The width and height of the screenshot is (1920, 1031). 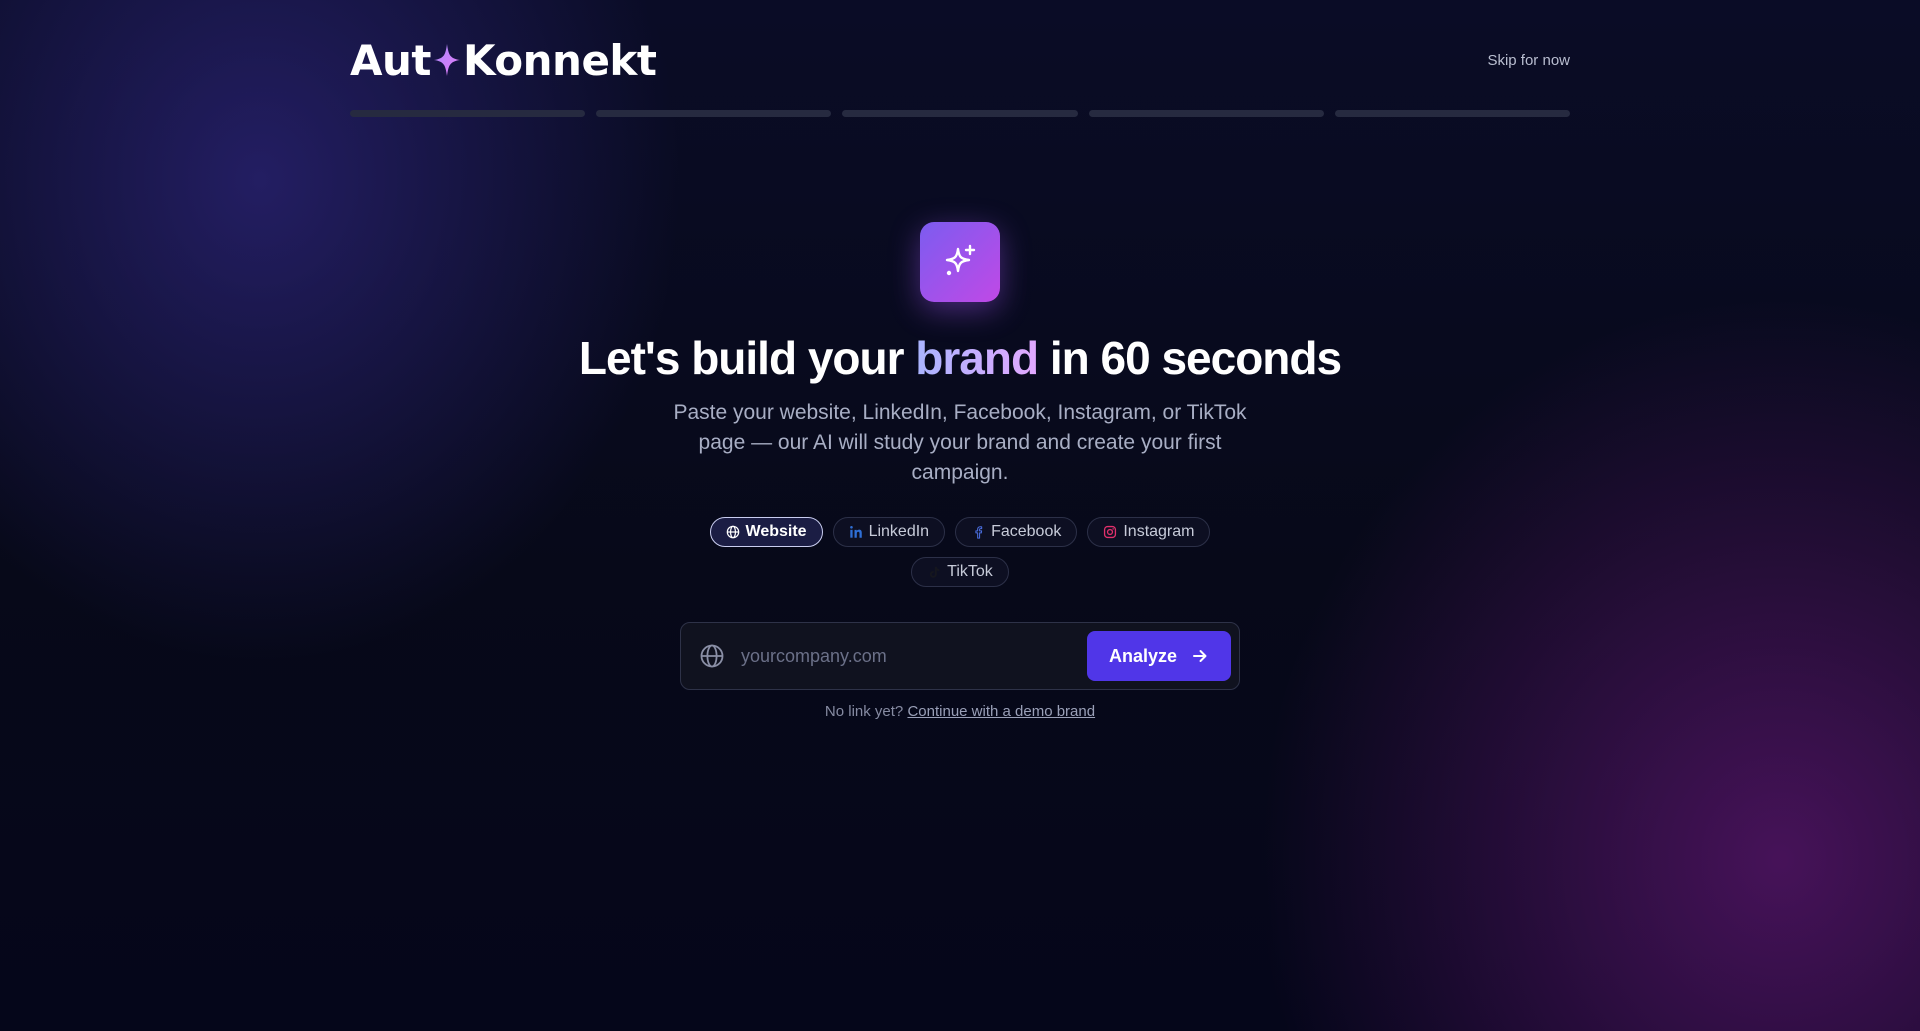 I want to click on source-chip-linkedin: LinkedIn, so click(x=889, y=532).